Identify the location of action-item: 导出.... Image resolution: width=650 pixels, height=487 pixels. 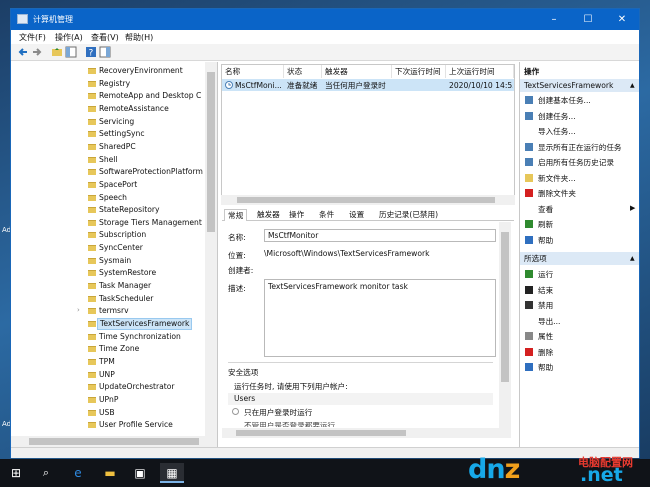
(549, 321).